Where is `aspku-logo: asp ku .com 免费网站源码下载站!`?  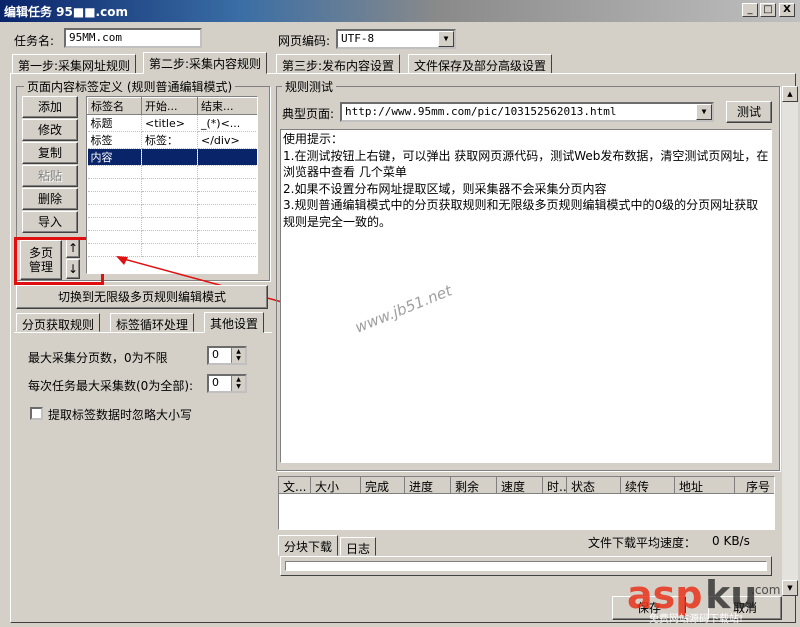 aspku-logo: asp ku .com 免费网站源码下载站! is located at coordinates (703, 599).